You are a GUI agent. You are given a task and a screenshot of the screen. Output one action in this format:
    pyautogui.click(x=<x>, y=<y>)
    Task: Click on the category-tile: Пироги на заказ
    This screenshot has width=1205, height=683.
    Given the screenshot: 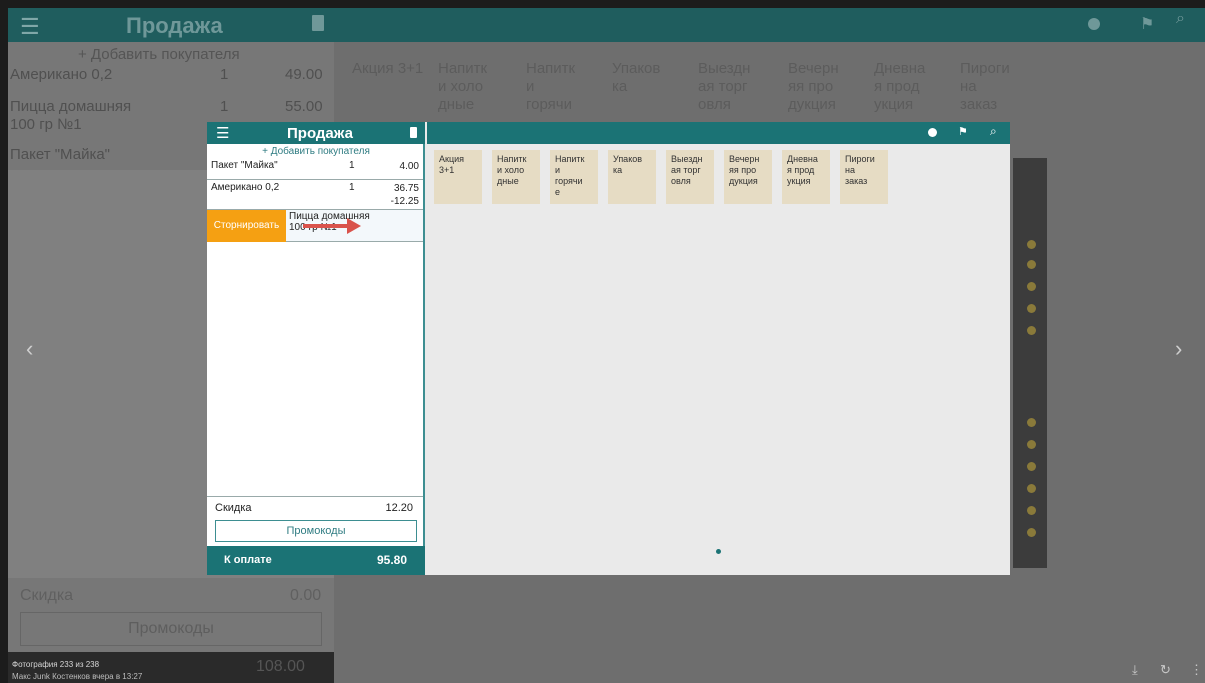 What is the action you would take?
    pyautogui.click(x=864, y=177)
    